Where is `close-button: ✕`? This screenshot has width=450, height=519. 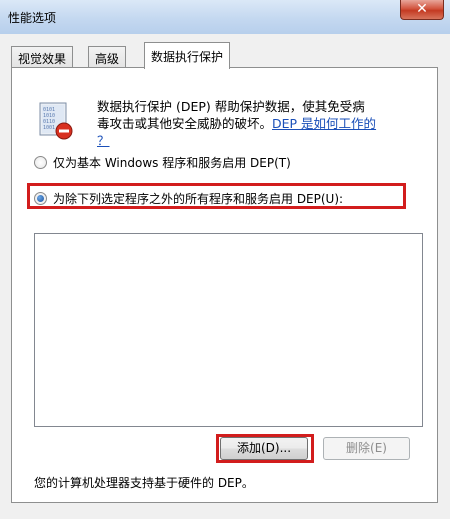
close-button: ✕ is located at coordinates (422, 10).